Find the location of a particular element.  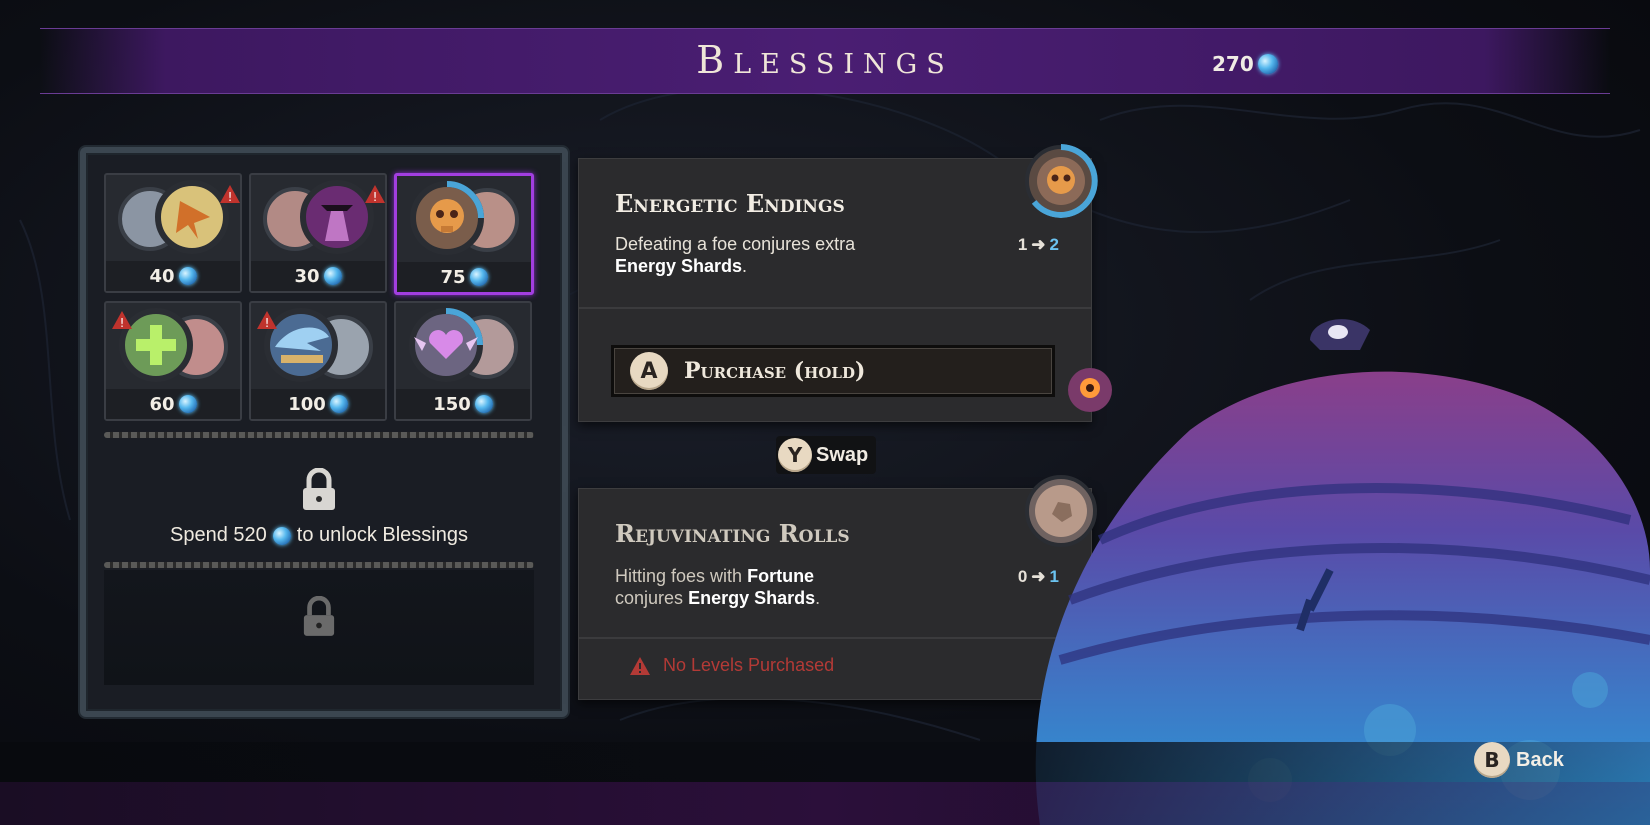

skull-icon is located at coordinates (464, 218).